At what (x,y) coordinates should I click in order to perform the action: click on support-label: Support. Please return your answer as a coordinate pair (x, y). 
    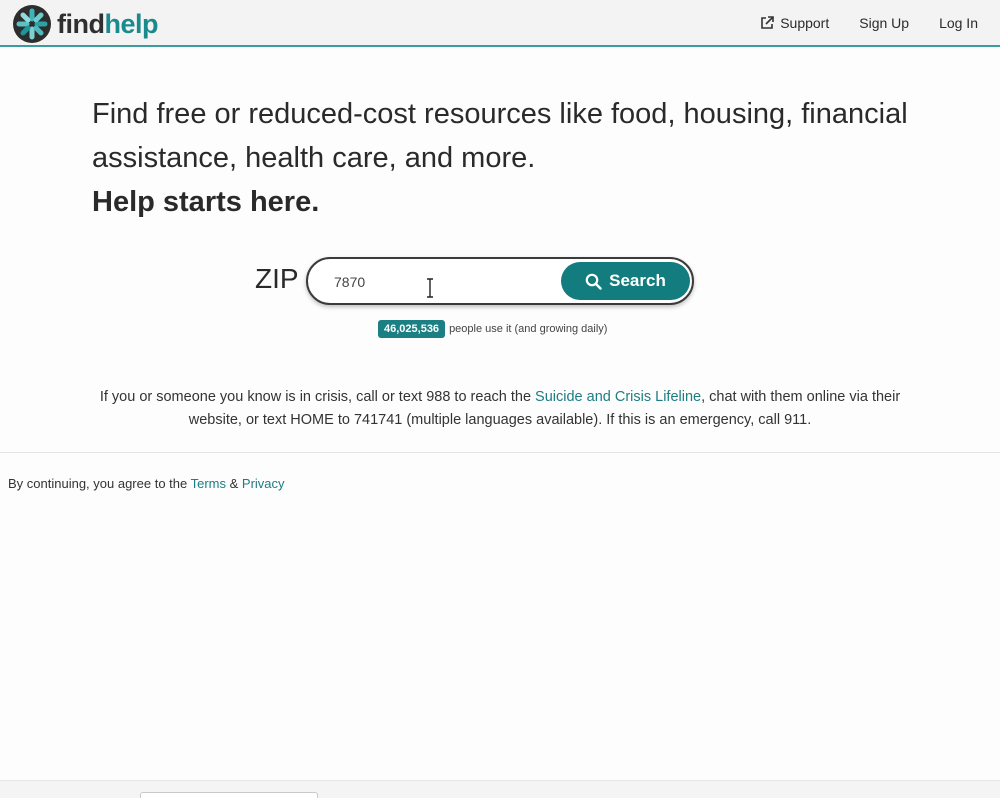
    Looking at the image, I should click on (805, 22).